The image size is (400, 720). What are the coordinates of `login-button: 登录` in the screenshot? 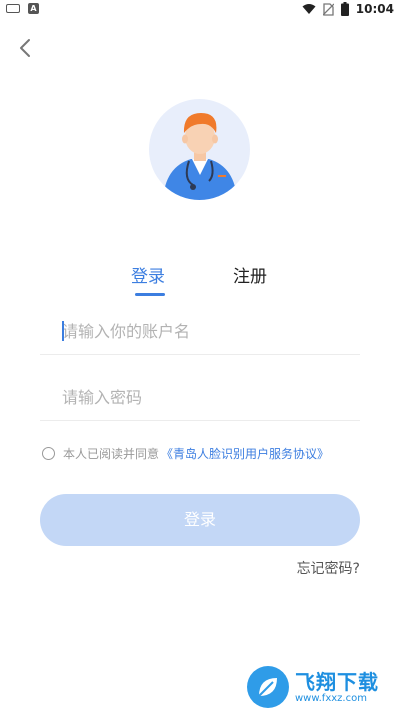 It's located at (200, 520).